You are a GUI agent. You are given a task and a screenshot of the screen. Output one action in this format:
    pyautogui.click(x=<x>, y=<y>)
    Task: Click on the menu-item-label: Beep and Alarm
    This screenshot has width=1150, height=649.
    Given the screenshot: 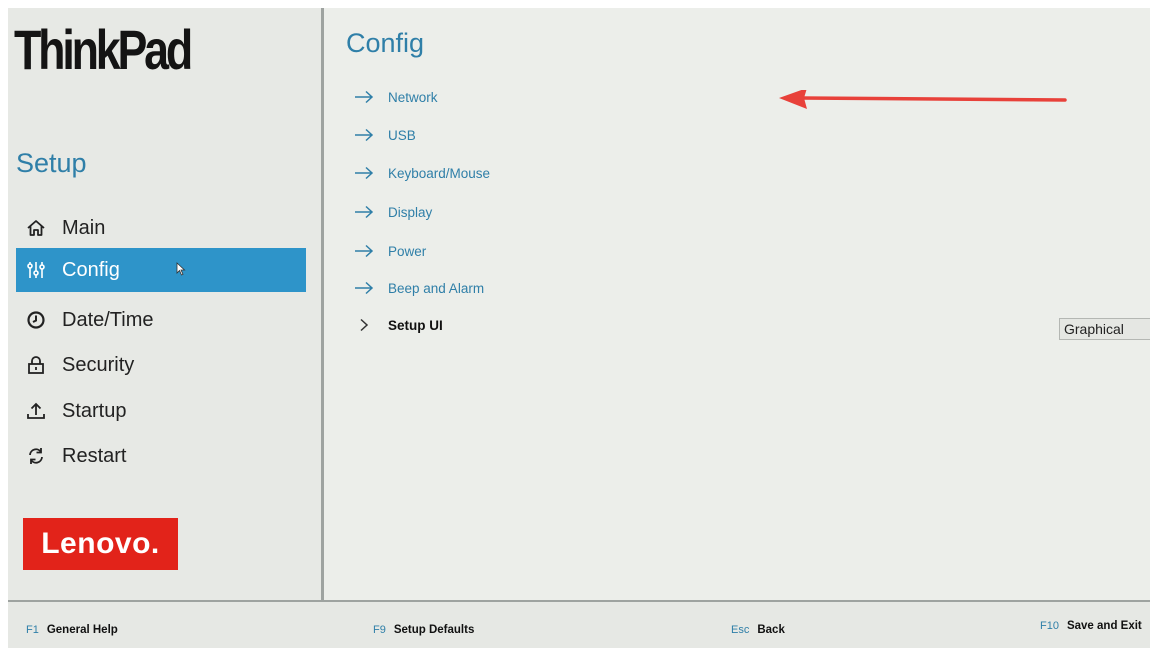 What is the action you would take?
    pyautogui.click(x=436, y=288)
    